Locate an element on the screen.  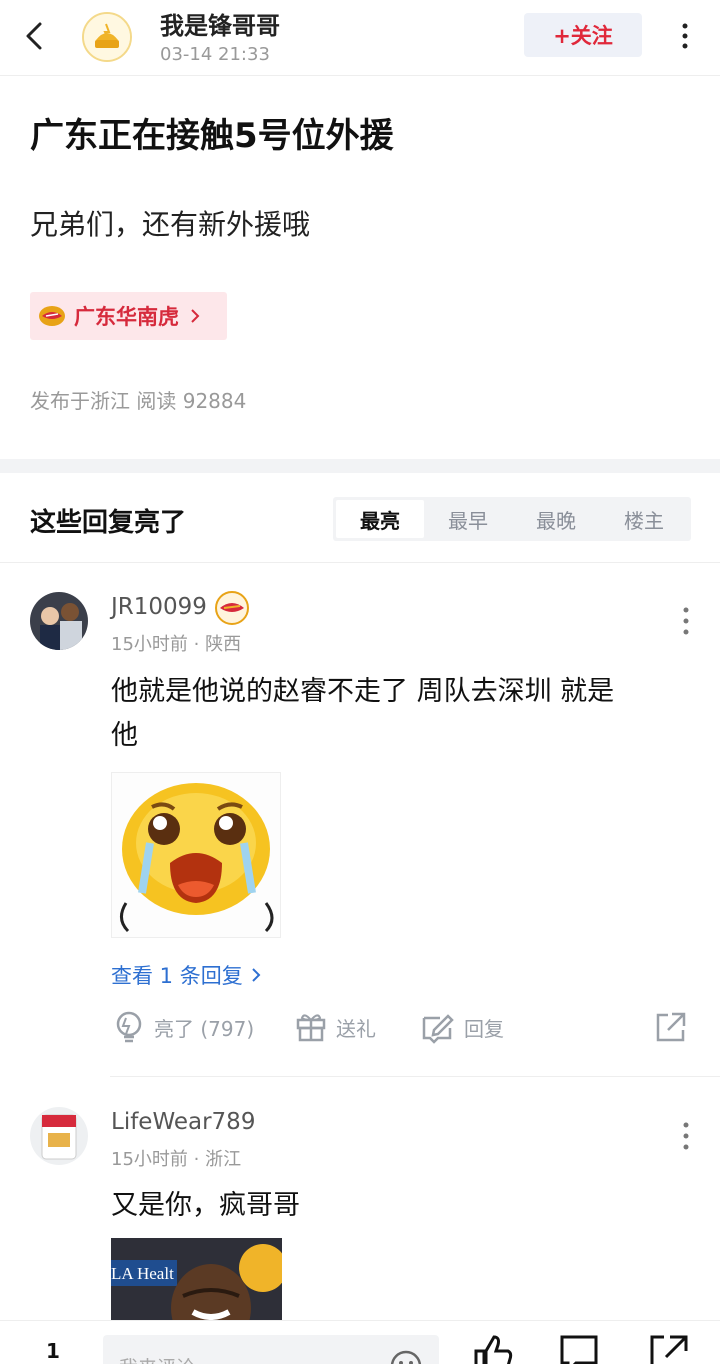
team-logo-icon is located at coordinates (52, 316).